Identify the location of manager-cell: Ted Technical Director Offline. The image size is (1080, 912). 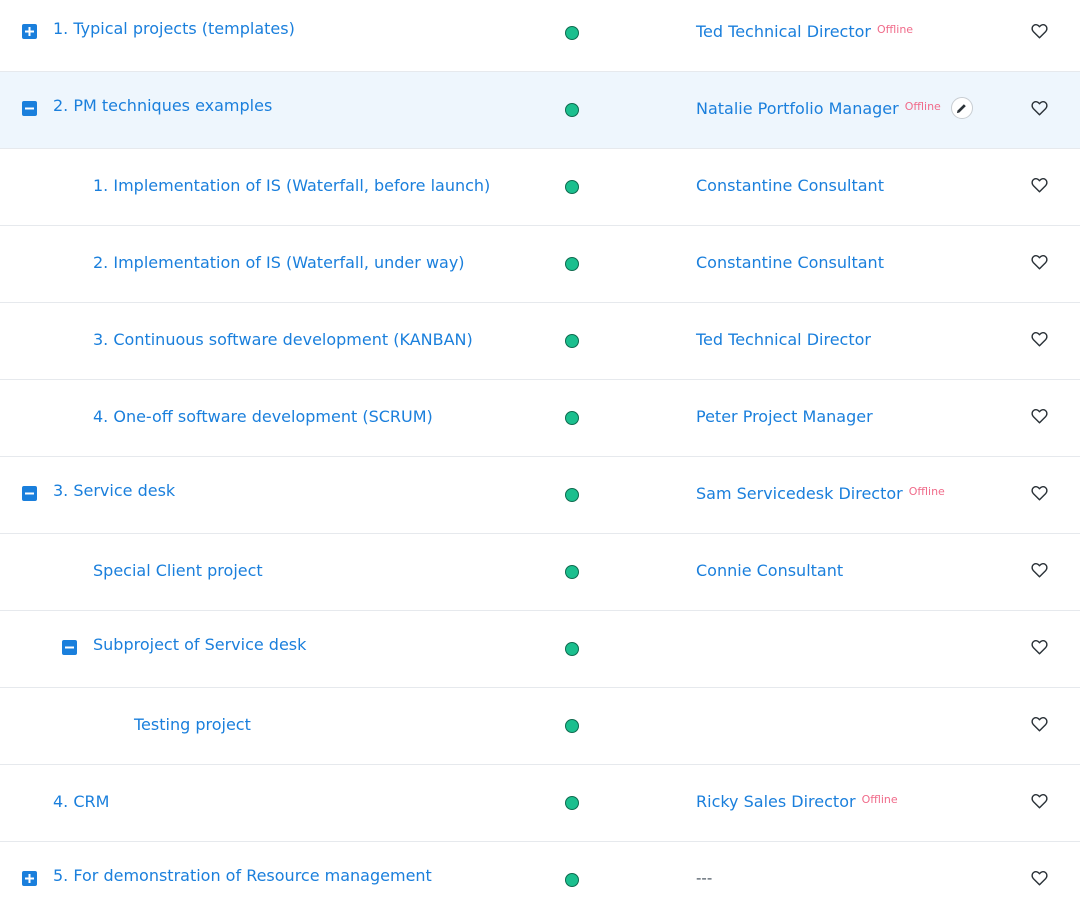
(804, 31).